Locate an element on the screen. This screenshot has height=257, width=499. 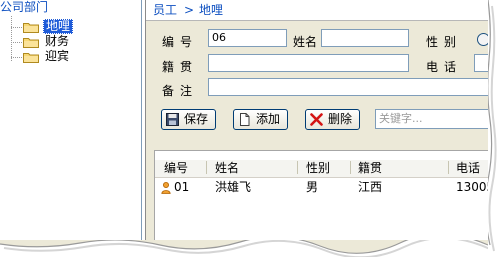
column-header-gender: 性别 is located at coordinates (318, 168).